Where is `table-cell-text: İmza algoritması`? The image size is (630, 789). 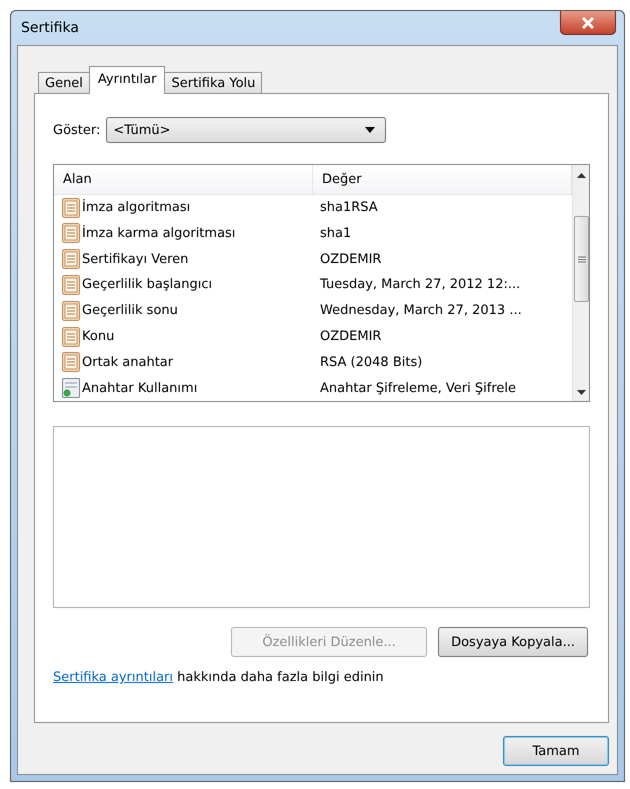 table-cell-text: İmza algoritması is located at coordinates (137, 208).